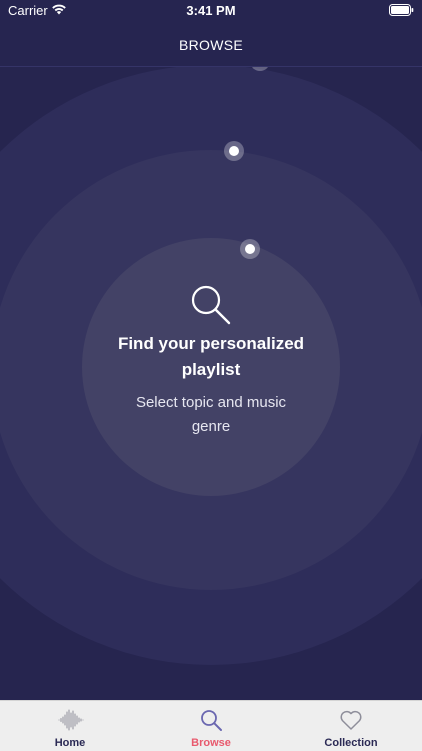 The height and width of the screenshot is (751, 422). What do you see at coordinates (211, 414) in the screenshot?
I see `browse-subtitle: Select topic and music genre` at bounding box center [211, 414].